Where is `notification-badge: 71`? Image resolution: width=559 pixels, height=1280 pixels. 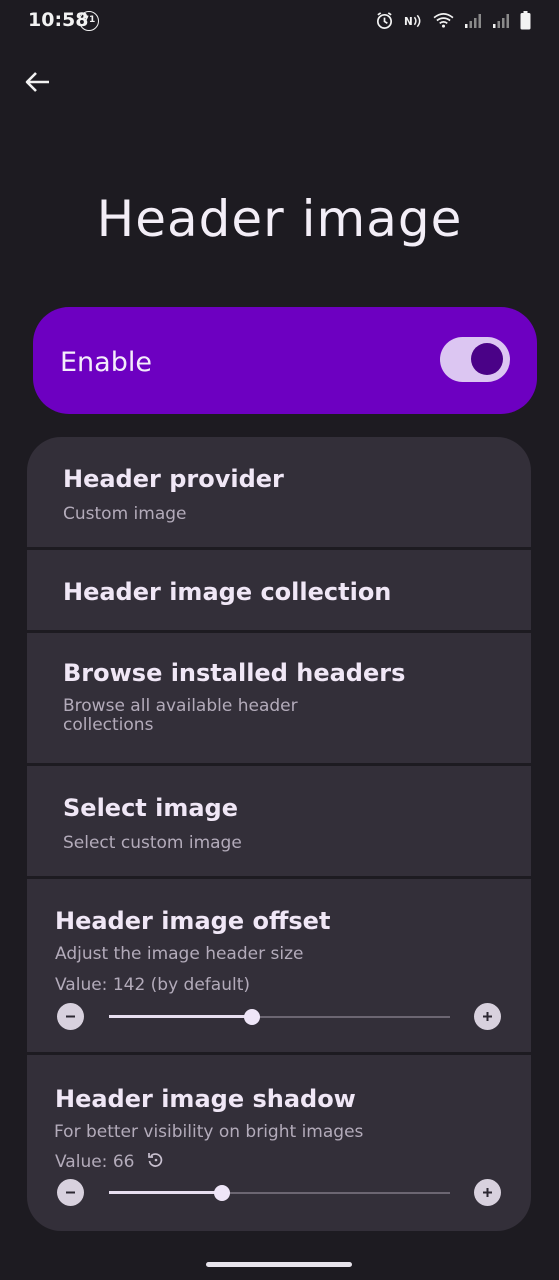
notification-badge: 71 is located at coordinates (89, 21).